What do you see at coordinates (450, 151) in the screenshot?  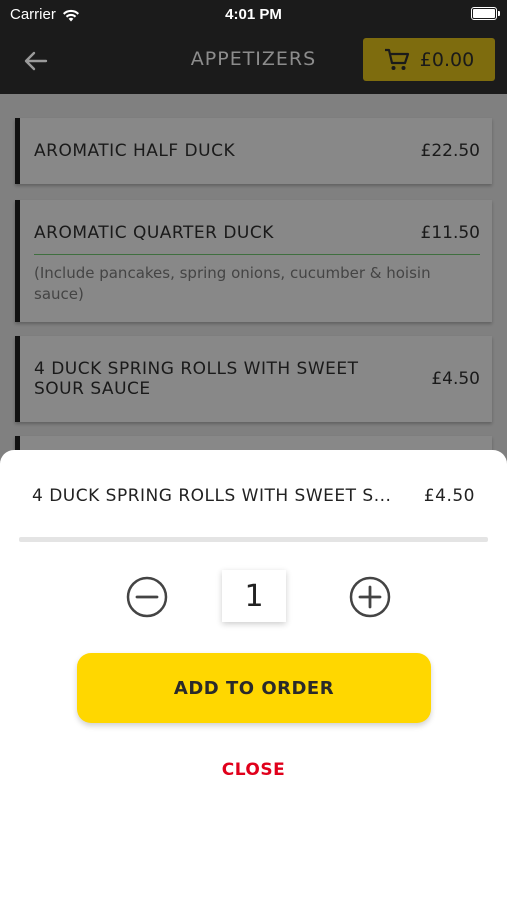 I see `menu-item-price: £22.50` at bounding box center [450, 151].